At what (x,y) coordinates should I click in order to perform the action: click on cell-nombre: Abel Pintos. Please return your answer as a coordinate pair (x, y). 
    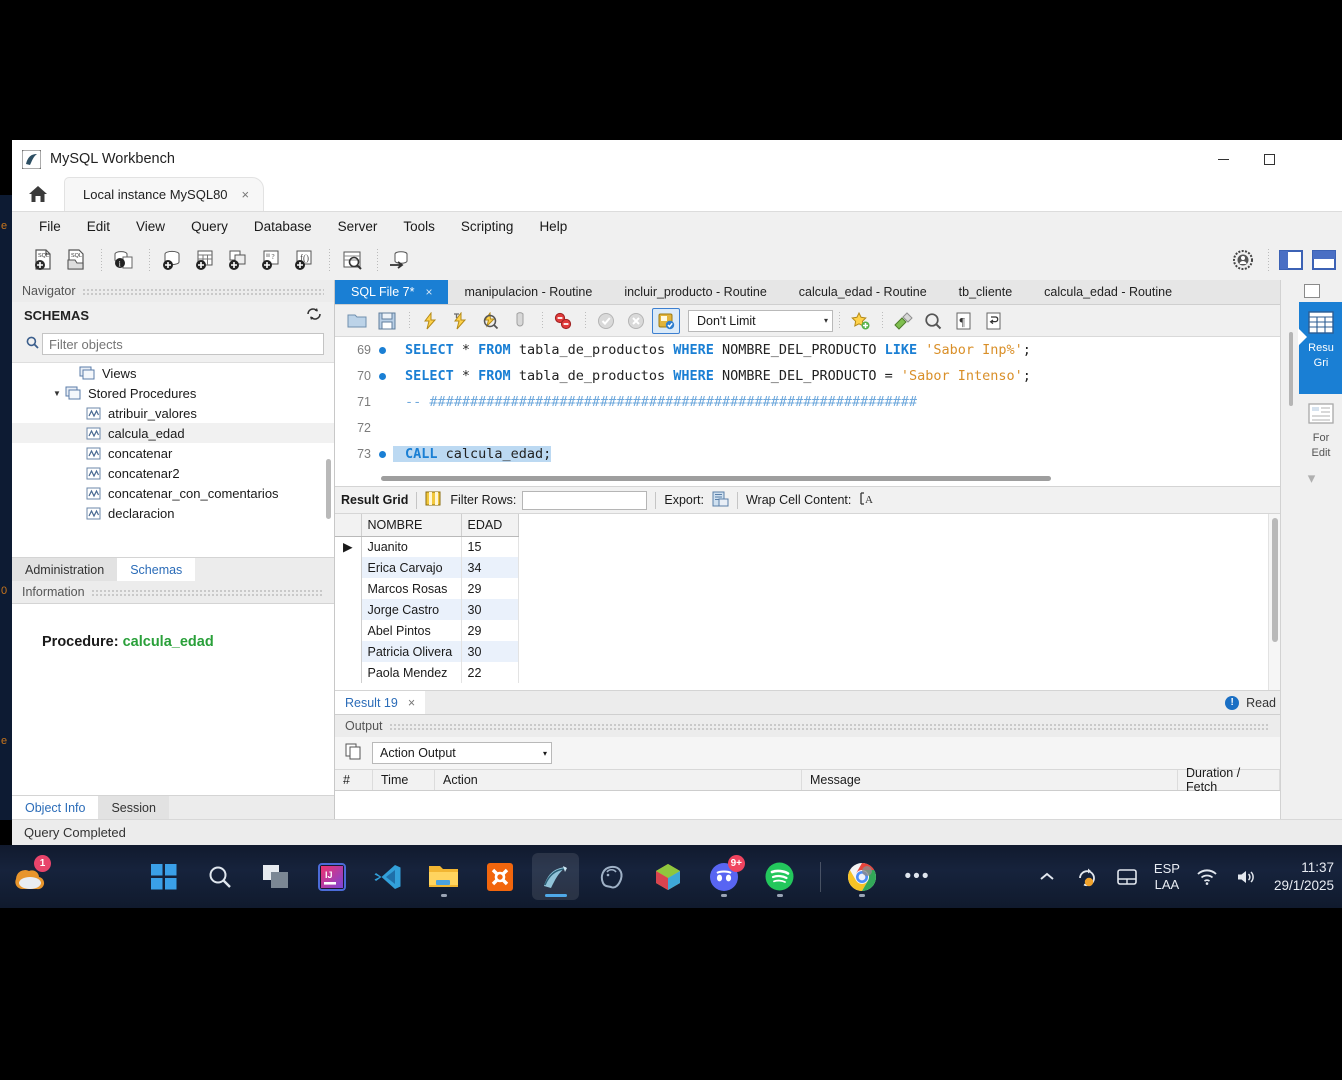
    Looking at the image, I should click on (411, 630).